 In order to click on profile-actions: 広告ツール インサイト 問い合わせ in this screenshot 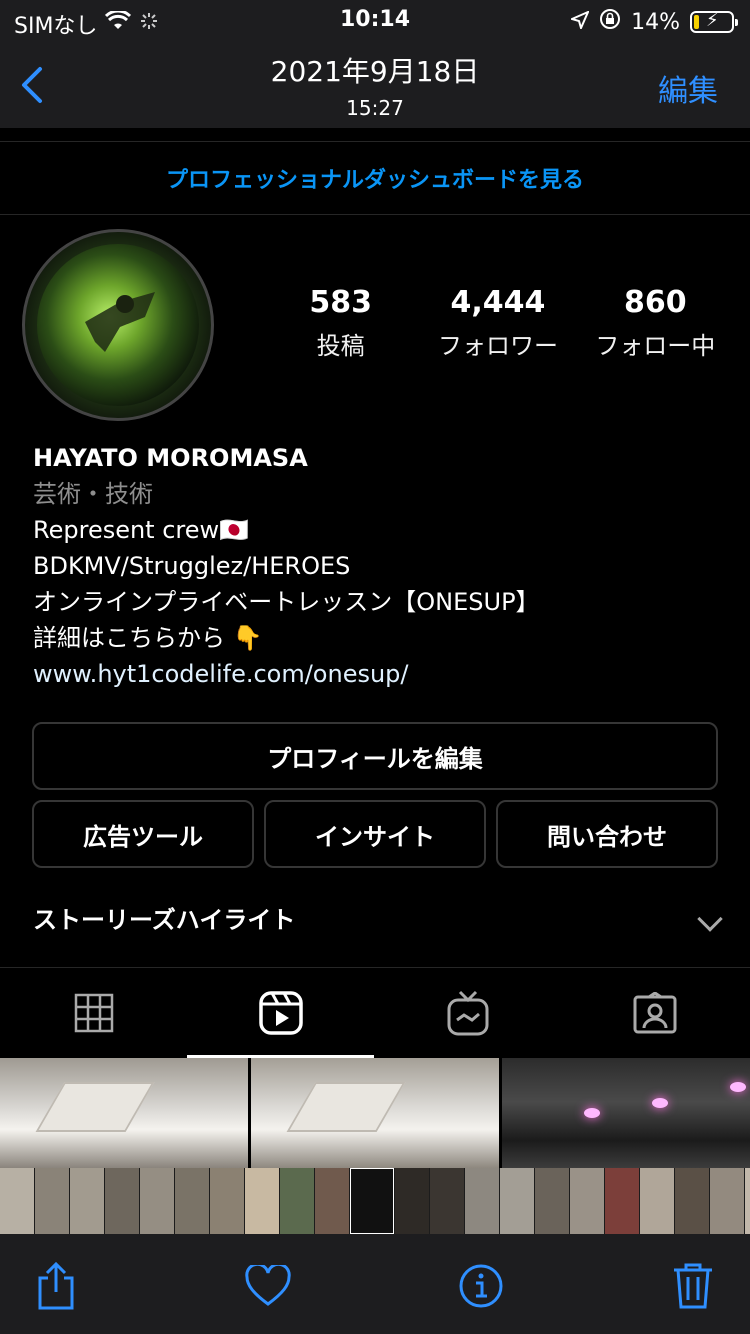, I will do `click(375, 834)`.